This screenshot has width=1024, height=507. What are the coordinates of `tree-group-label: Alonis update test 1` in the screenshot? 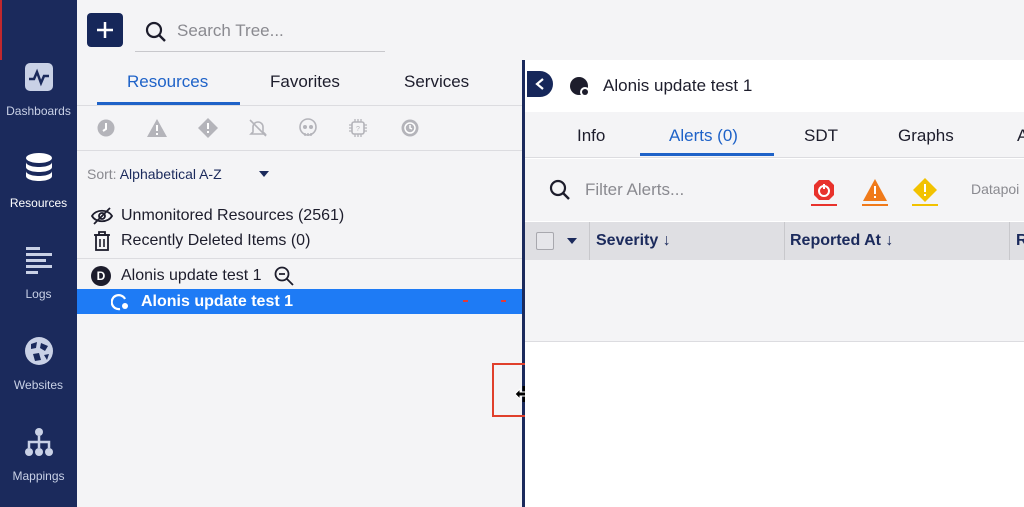 It's located at (191, 275).